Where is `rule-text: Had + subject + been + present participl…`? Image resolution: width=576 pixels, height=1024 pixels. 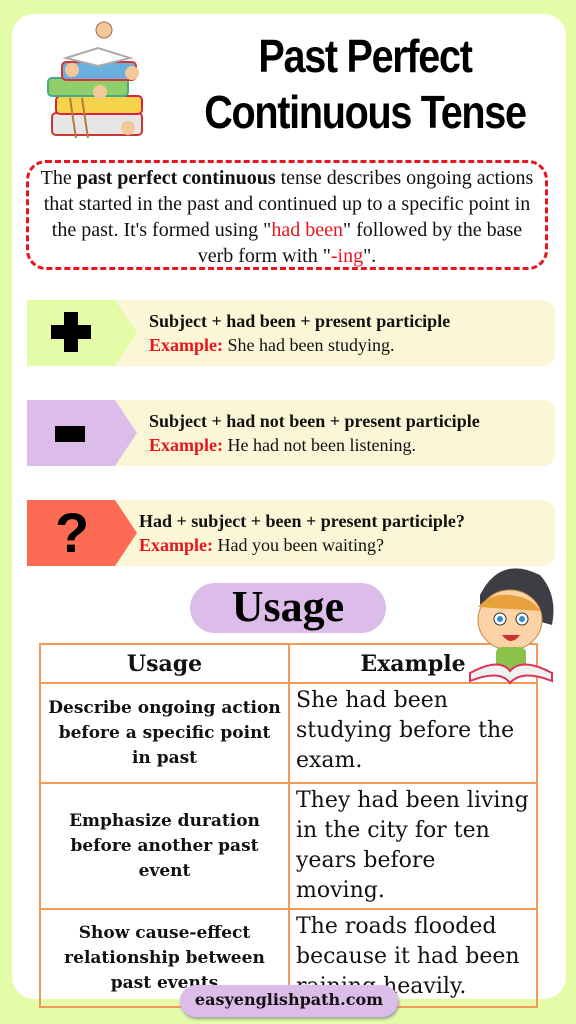 rule-text: Had + subject + been + present participl… is located at coordinates (302, 533).